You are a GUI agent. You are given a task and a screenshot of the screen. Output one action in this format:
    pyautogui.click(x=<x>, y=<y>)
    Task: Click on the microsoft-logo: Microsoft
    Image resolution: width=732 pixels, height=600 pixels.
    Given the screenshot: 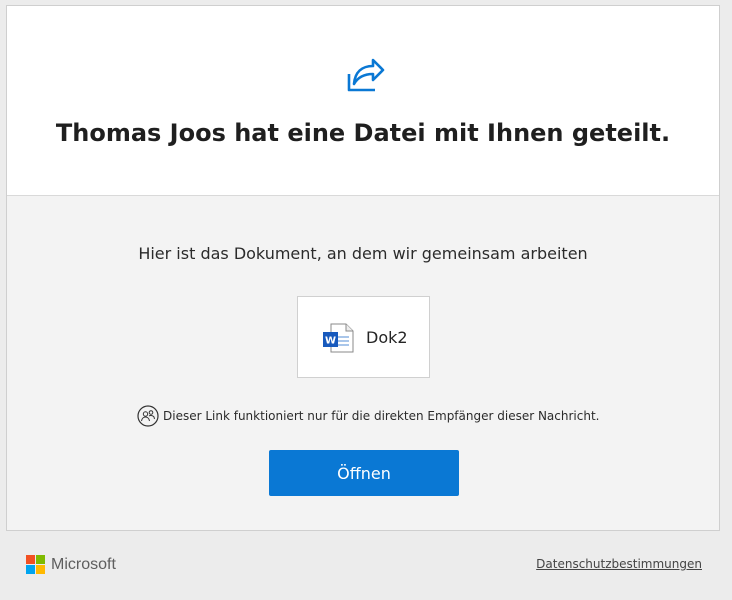 What is the action you would take?
    pyautogui.click(x=71, y=564)
    